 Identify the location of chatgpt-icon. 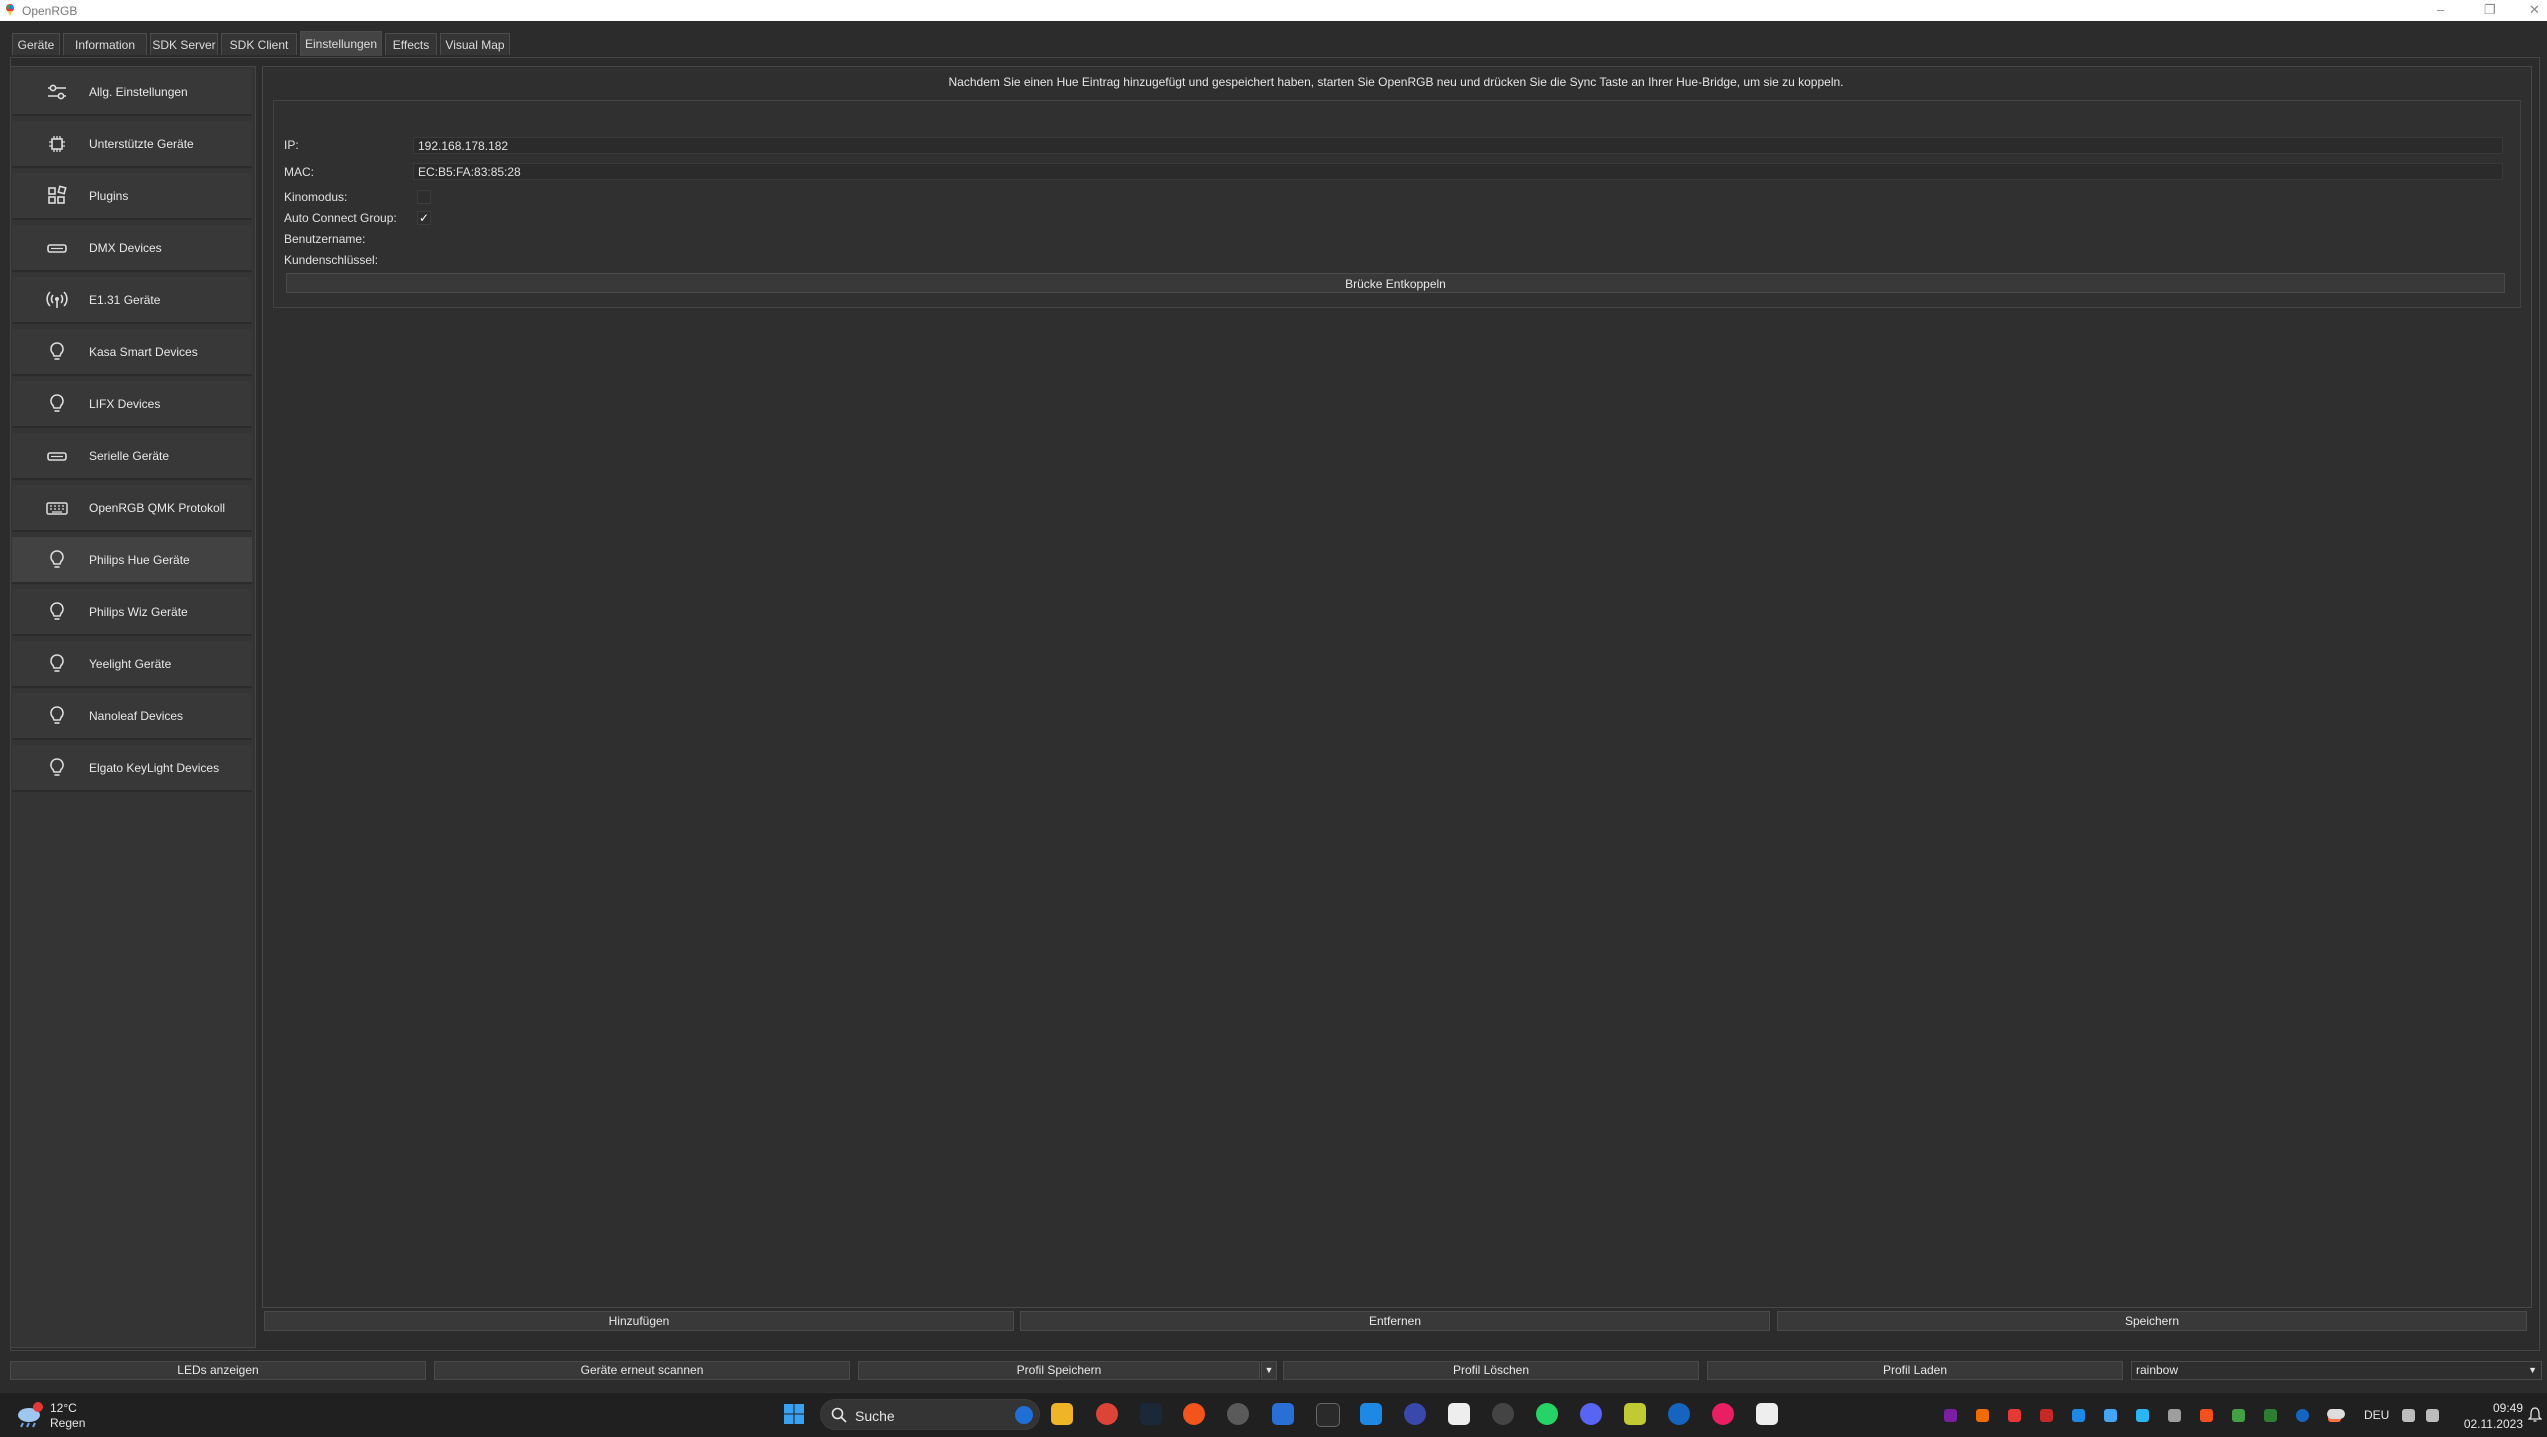
(1503, 1414).